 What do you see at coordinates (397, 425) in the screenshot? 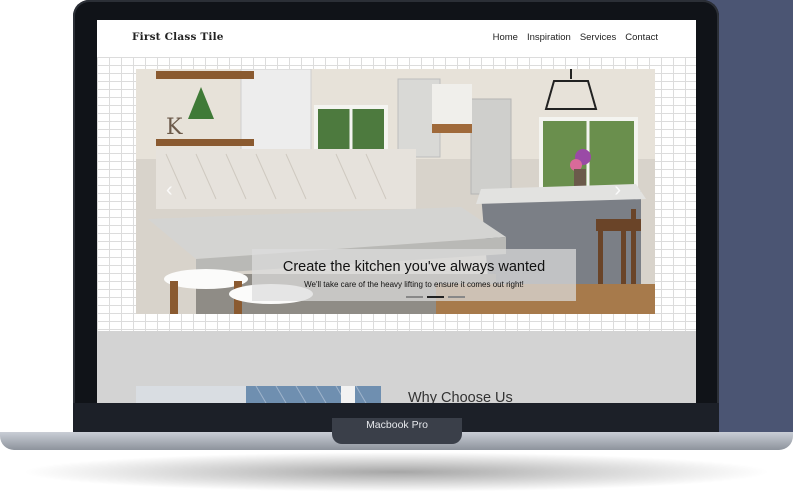
I see `device-label: Macbook Pro` at bounding box center [397, 425].